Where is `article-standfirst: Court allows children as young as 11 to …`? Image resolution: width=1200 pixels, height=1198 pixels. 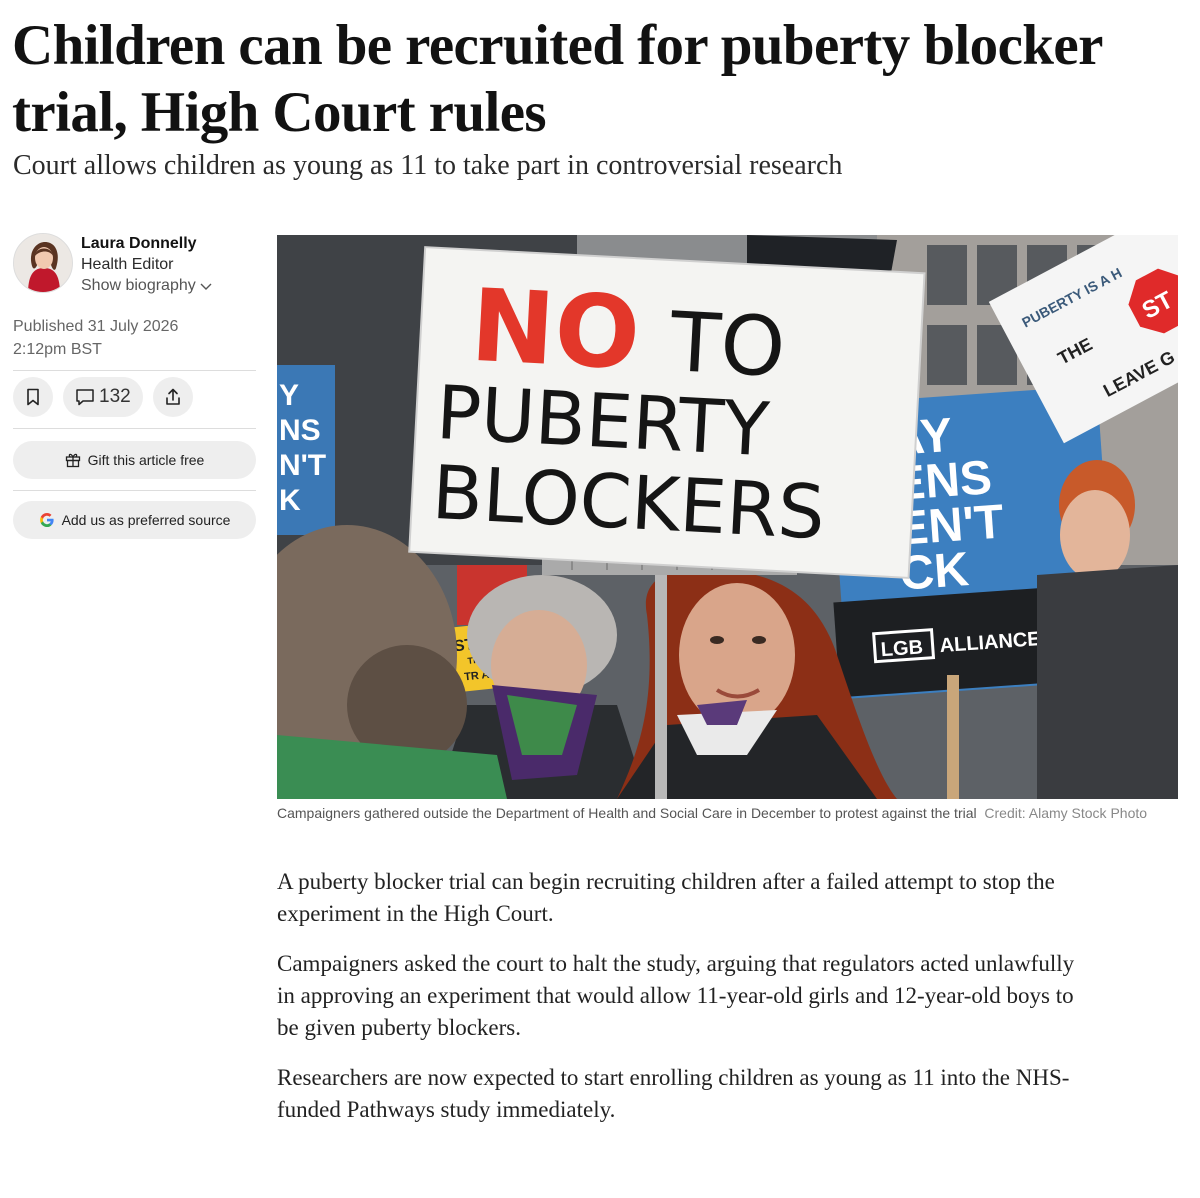 article-standfirst: Court allows children as young as 11 to … is located at coordinates (428, 165).